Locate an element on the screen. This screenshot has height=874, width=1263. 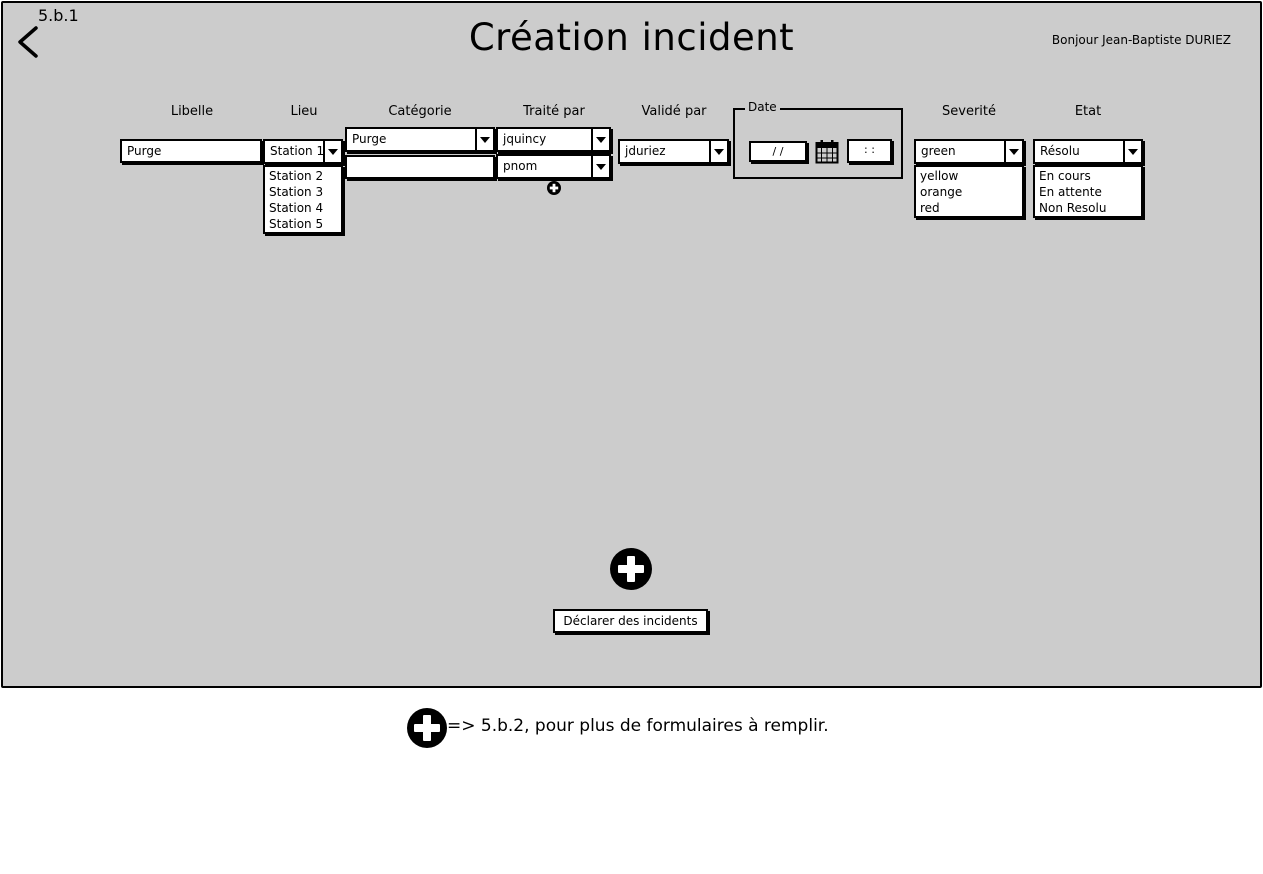
lieu-select: Station 1 is located at coordinates (303, 151).